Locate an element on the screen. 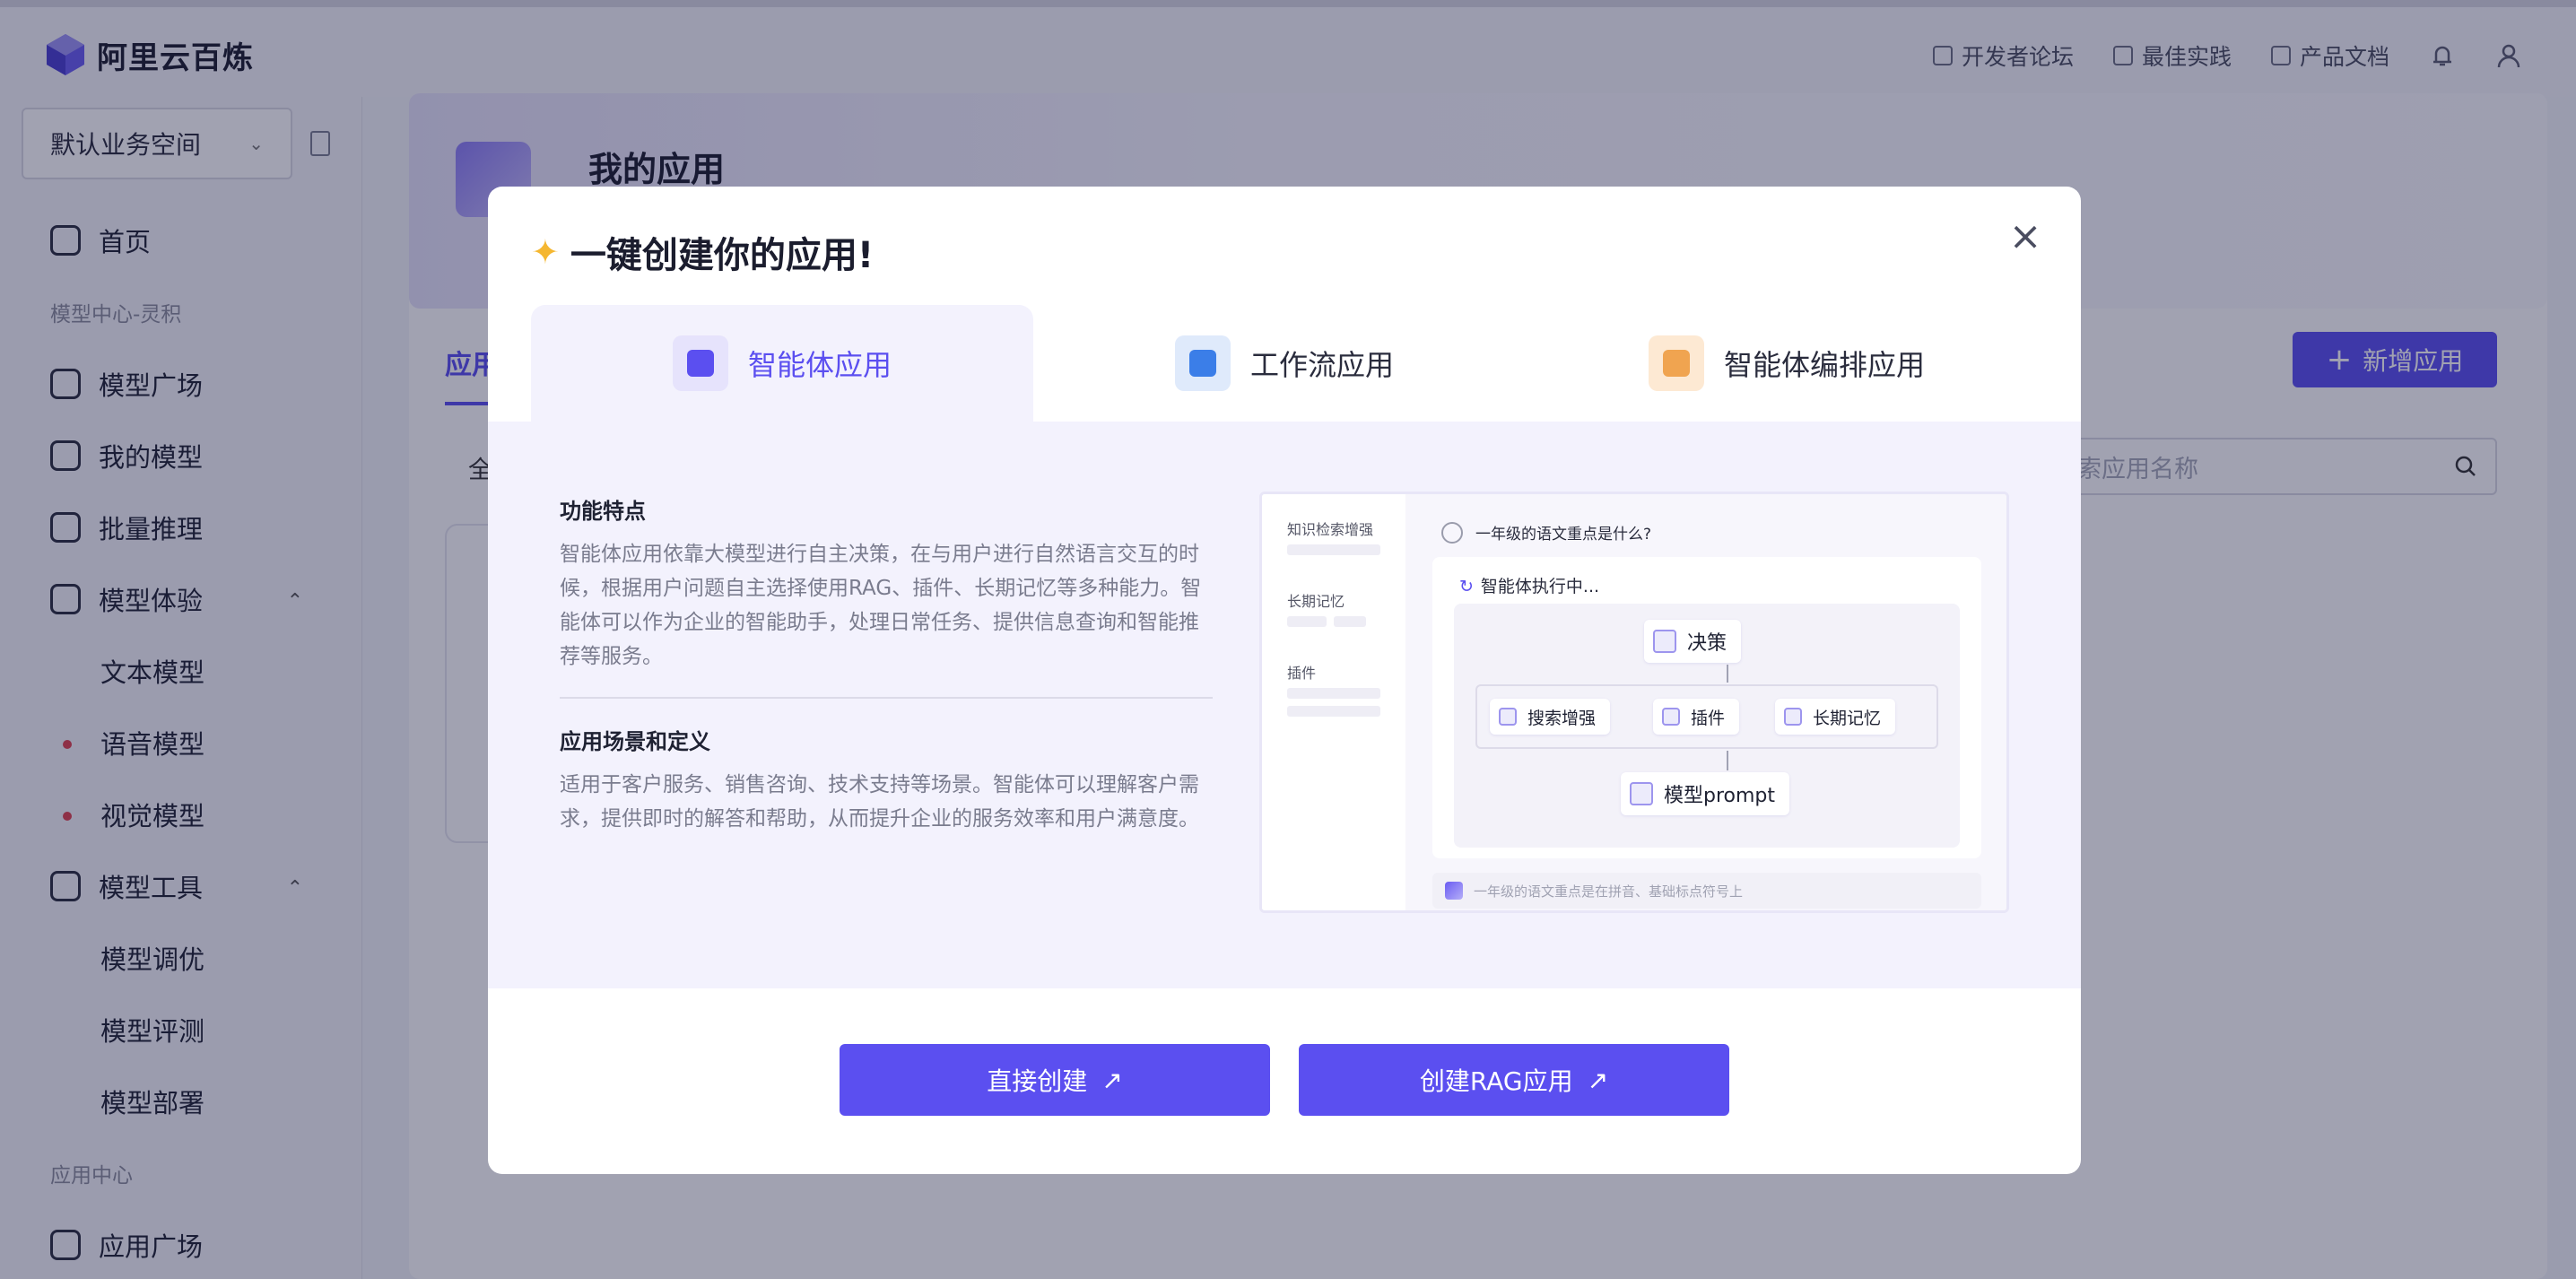 The image size is (2576, 1279). illustration-side-label: 插件 is located at coordinates (1302, 673).